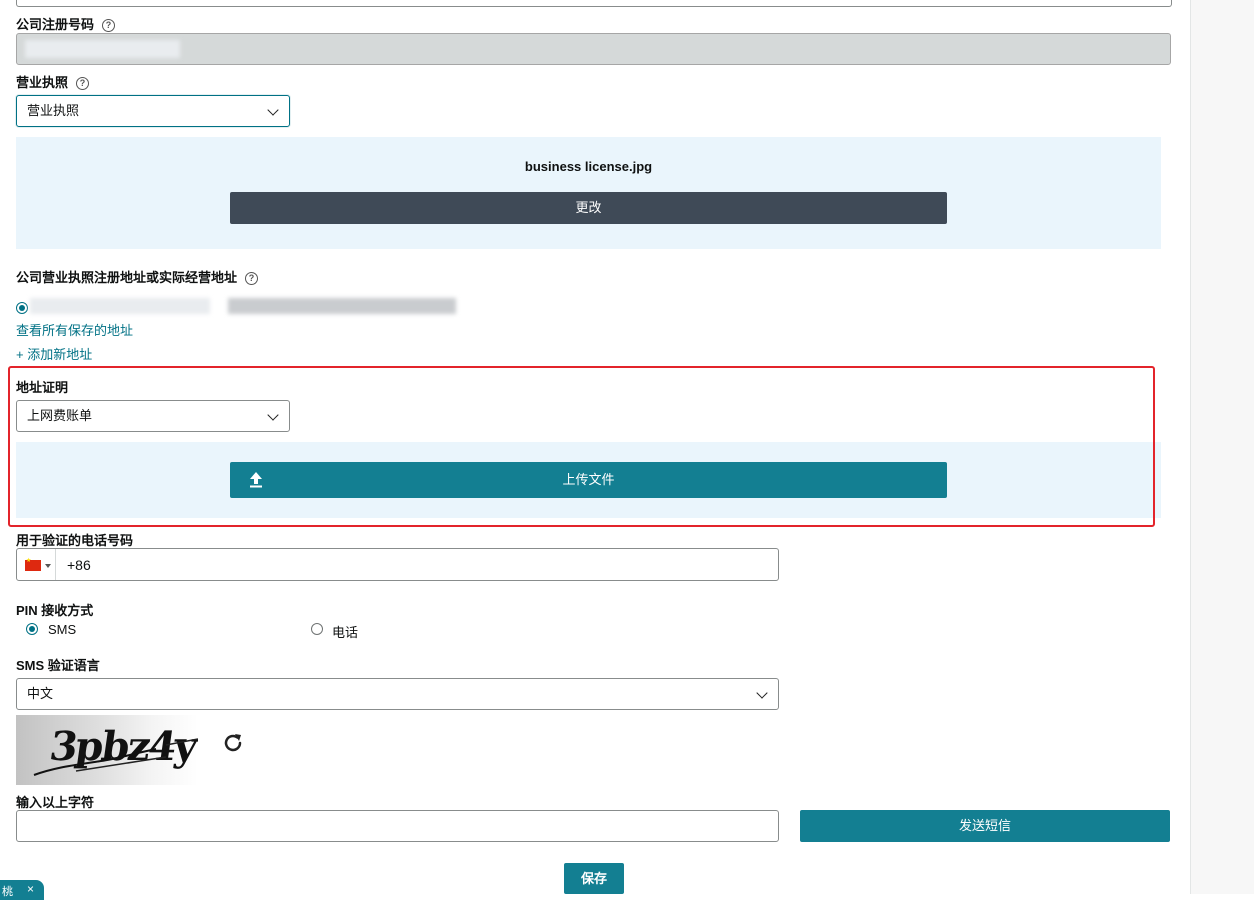 The image size is (1254, 900). What do you see at coordinates (153, 111) in the screenshot?
I see `license-type-select: 营业执照` at bounding box center [153, 111].